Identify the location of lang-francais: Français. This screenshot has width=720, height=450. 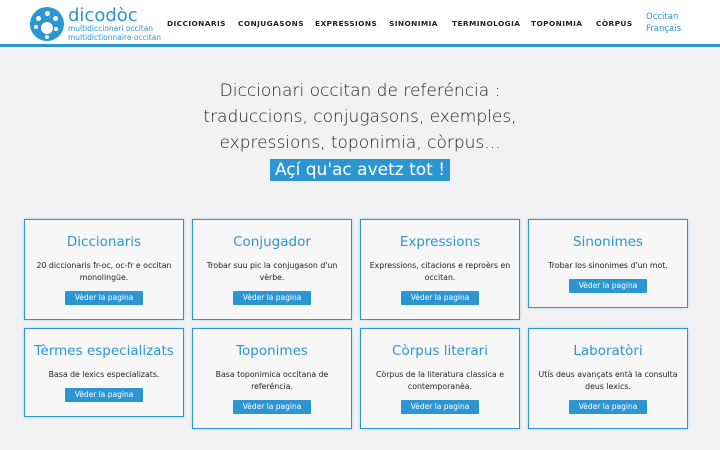
(663, 29).